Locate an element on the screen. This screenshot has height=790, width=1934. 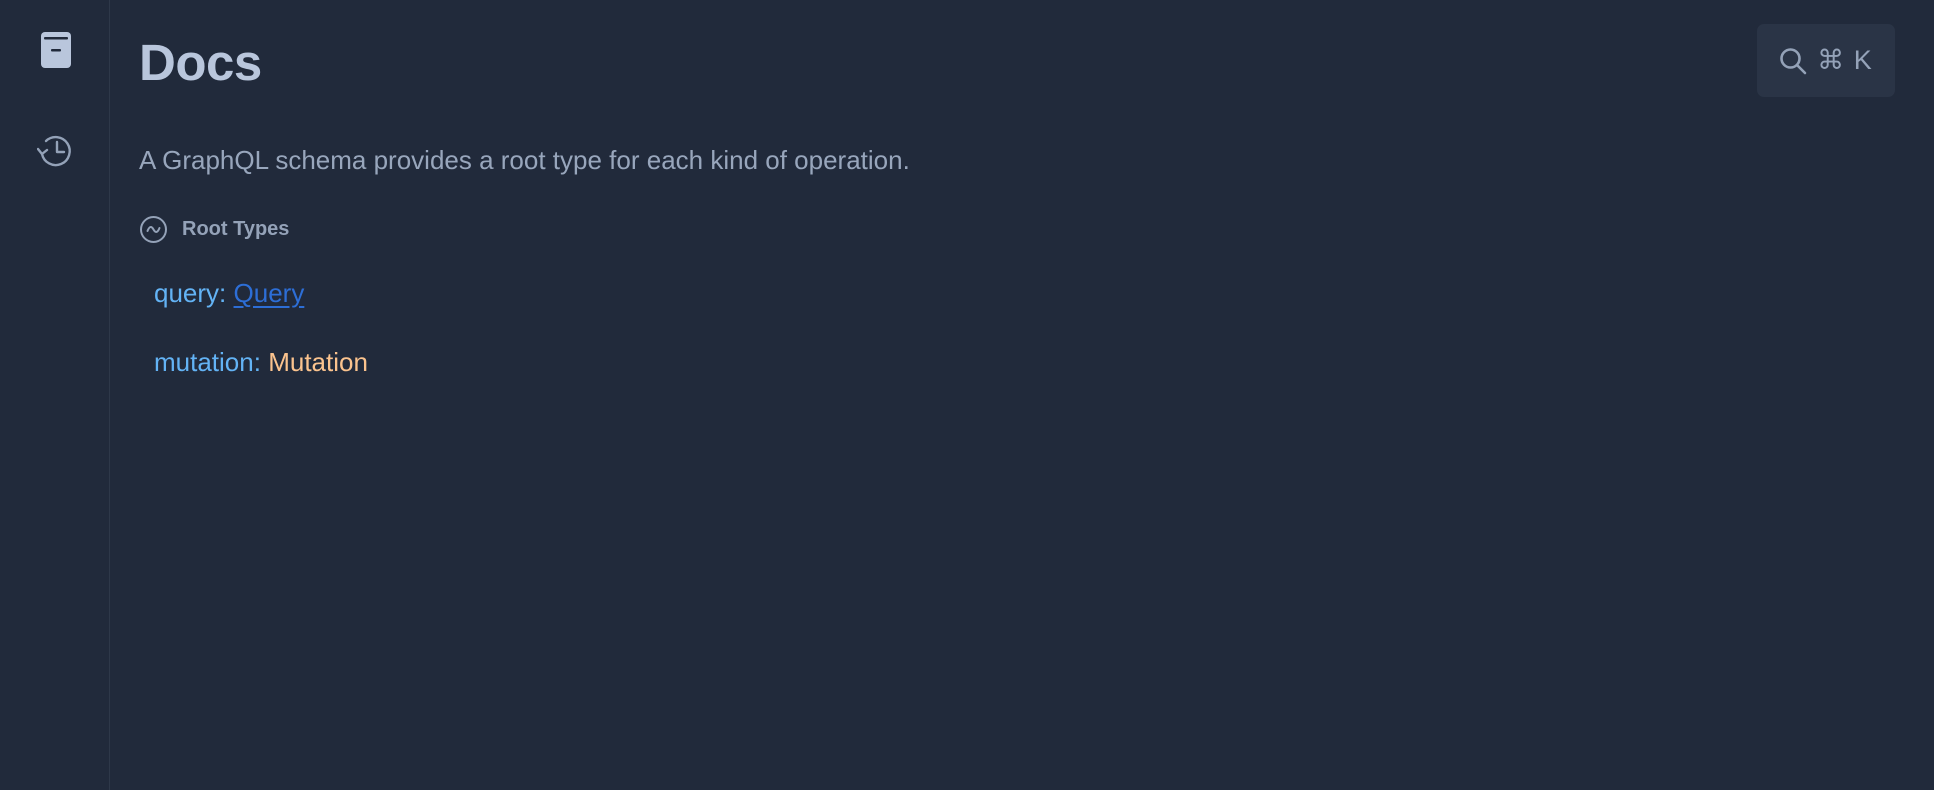
type-link-mutation: Mutation is located at coordinates (318, 362).